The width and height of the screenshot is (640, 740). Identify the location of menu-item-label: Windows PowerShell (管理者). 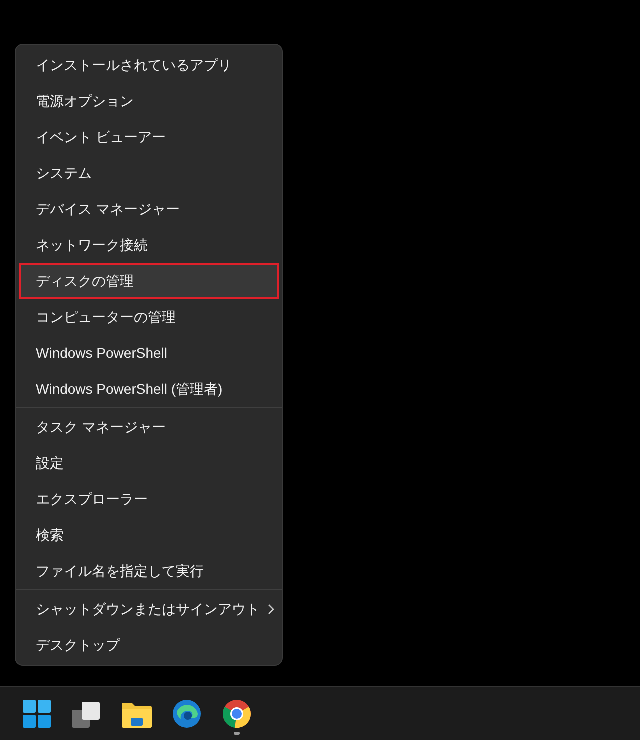
(129, 389).